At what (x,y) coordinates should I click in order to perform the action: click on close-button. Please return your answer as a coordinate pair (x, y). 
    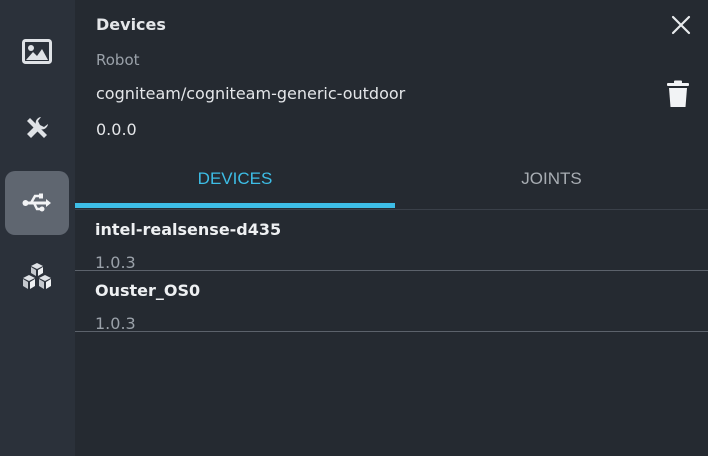
    Looking at the image, I should click on (681, 25).